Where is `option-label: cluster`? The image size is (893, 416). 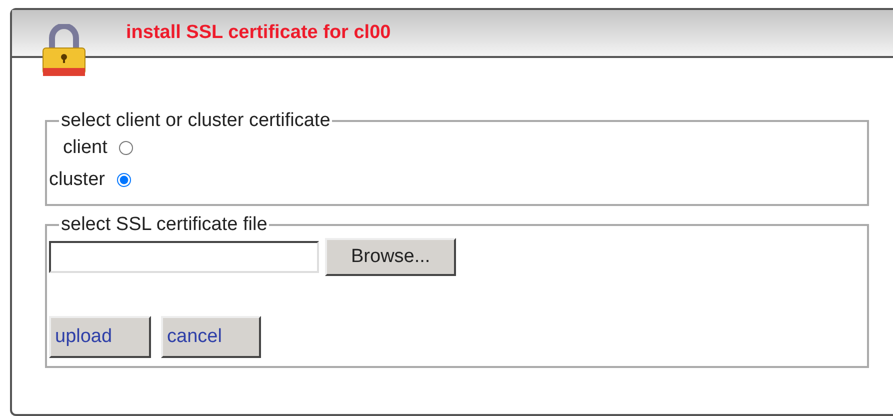 option-label: cluster is located at coordinates (77, 180).